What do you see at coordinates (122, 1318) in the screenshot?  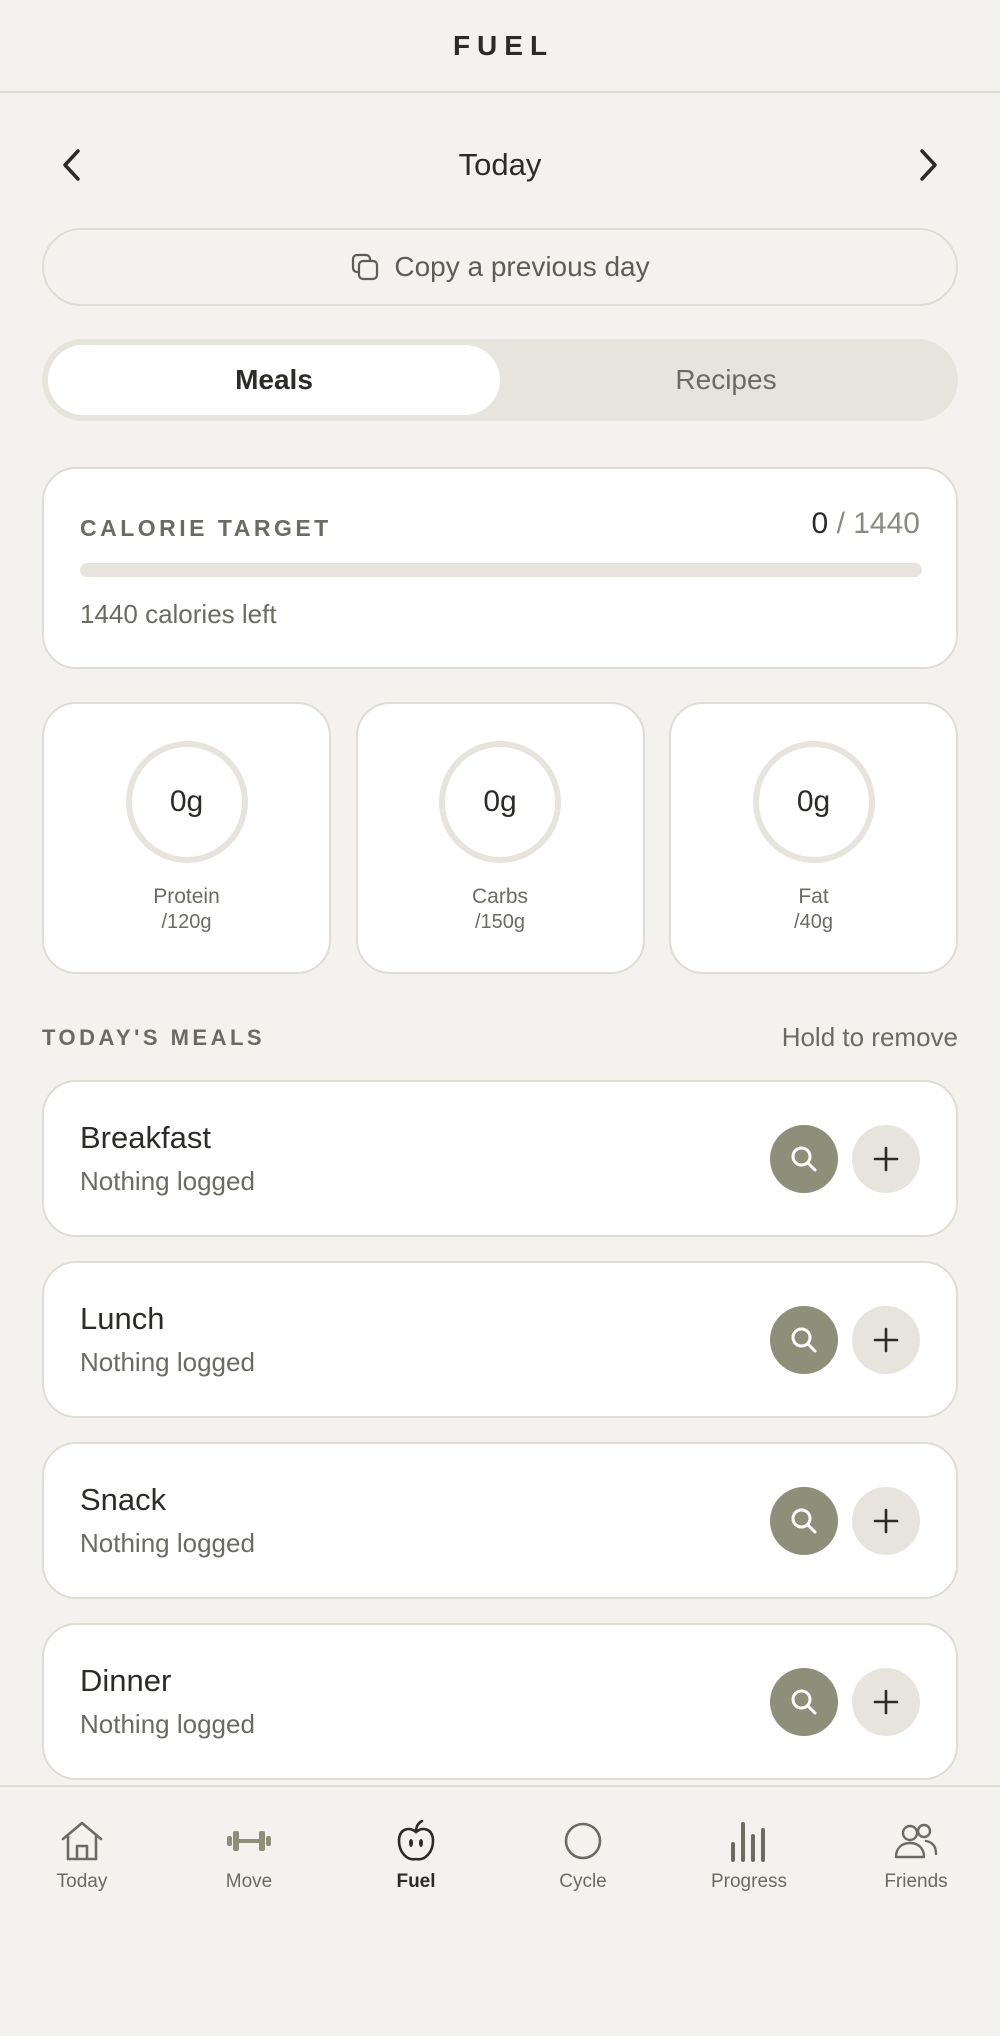 I see `meal-name: Lunch` at bounding box center [122, 1318].